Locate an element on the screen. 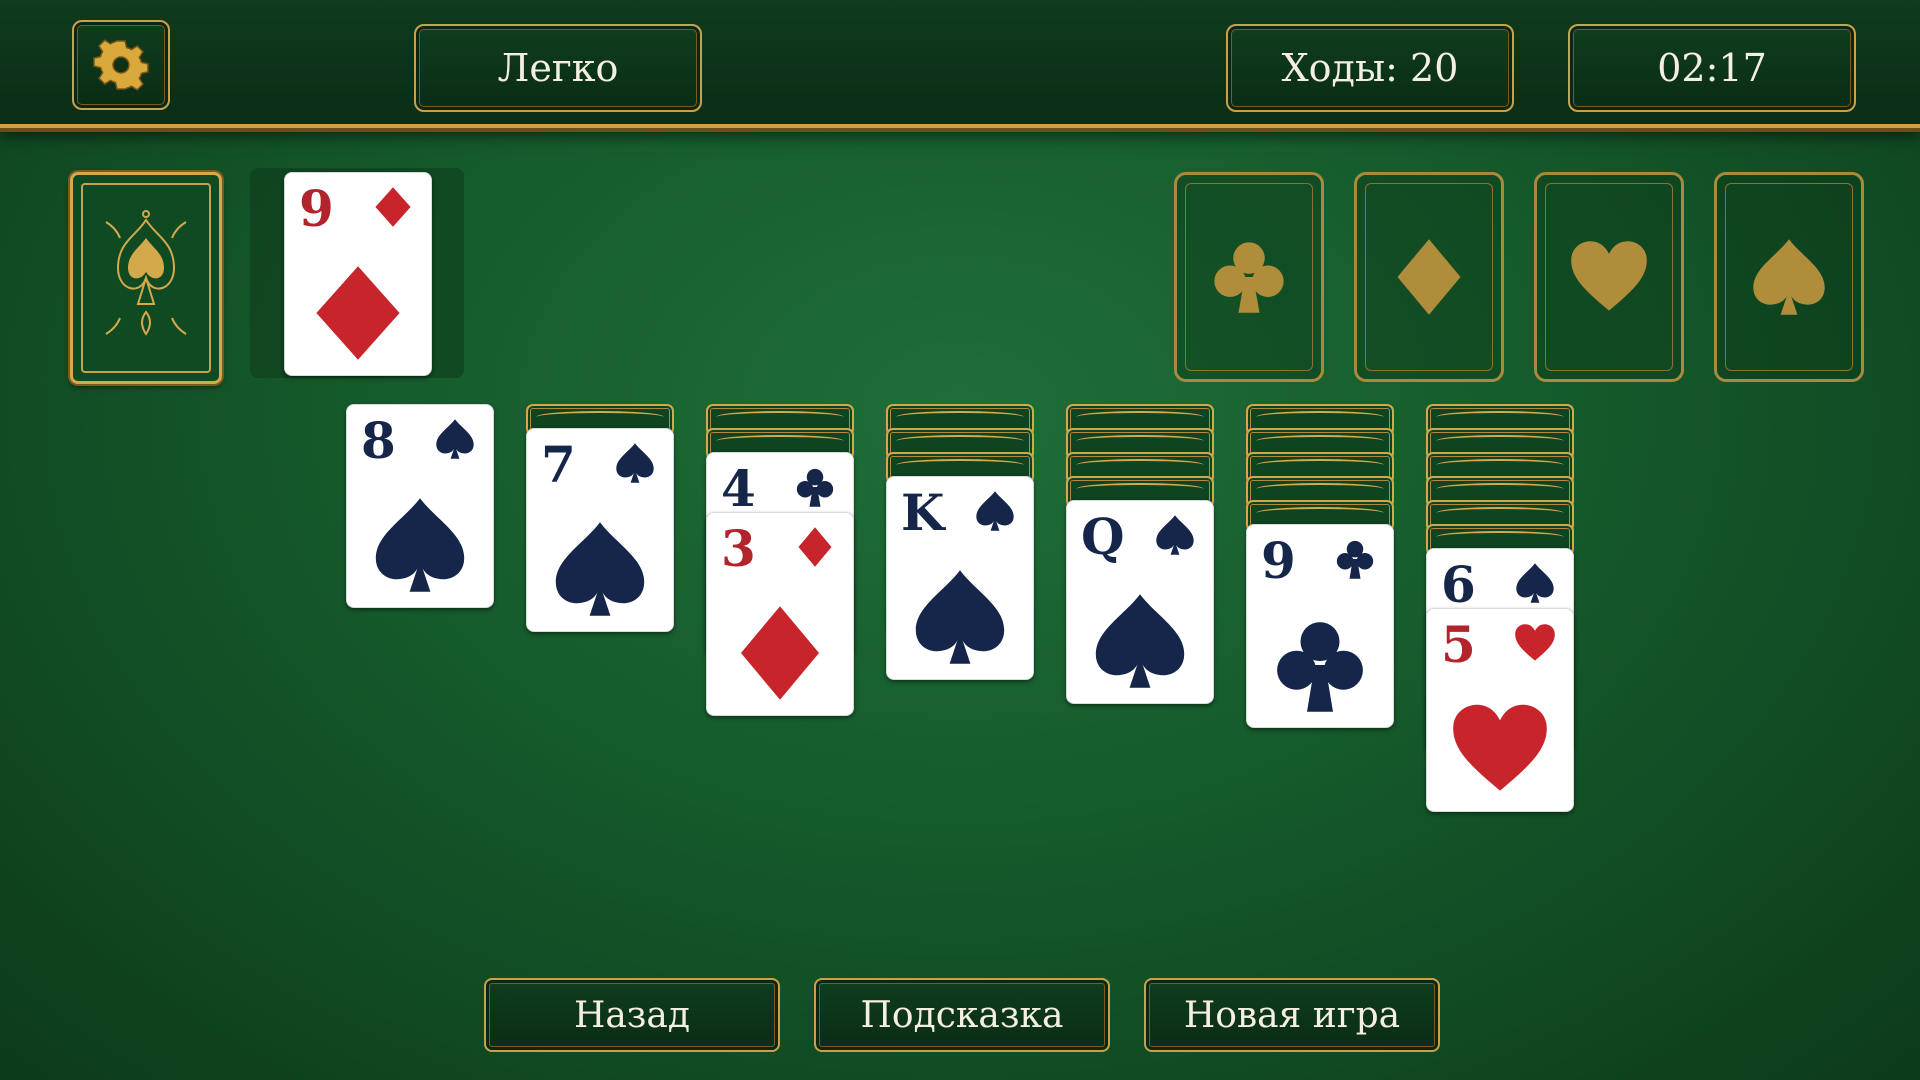 Image resolution: width=1920 pixels, height=1080 pixels. back-button: Назад is located at coordinates (632, 1015).